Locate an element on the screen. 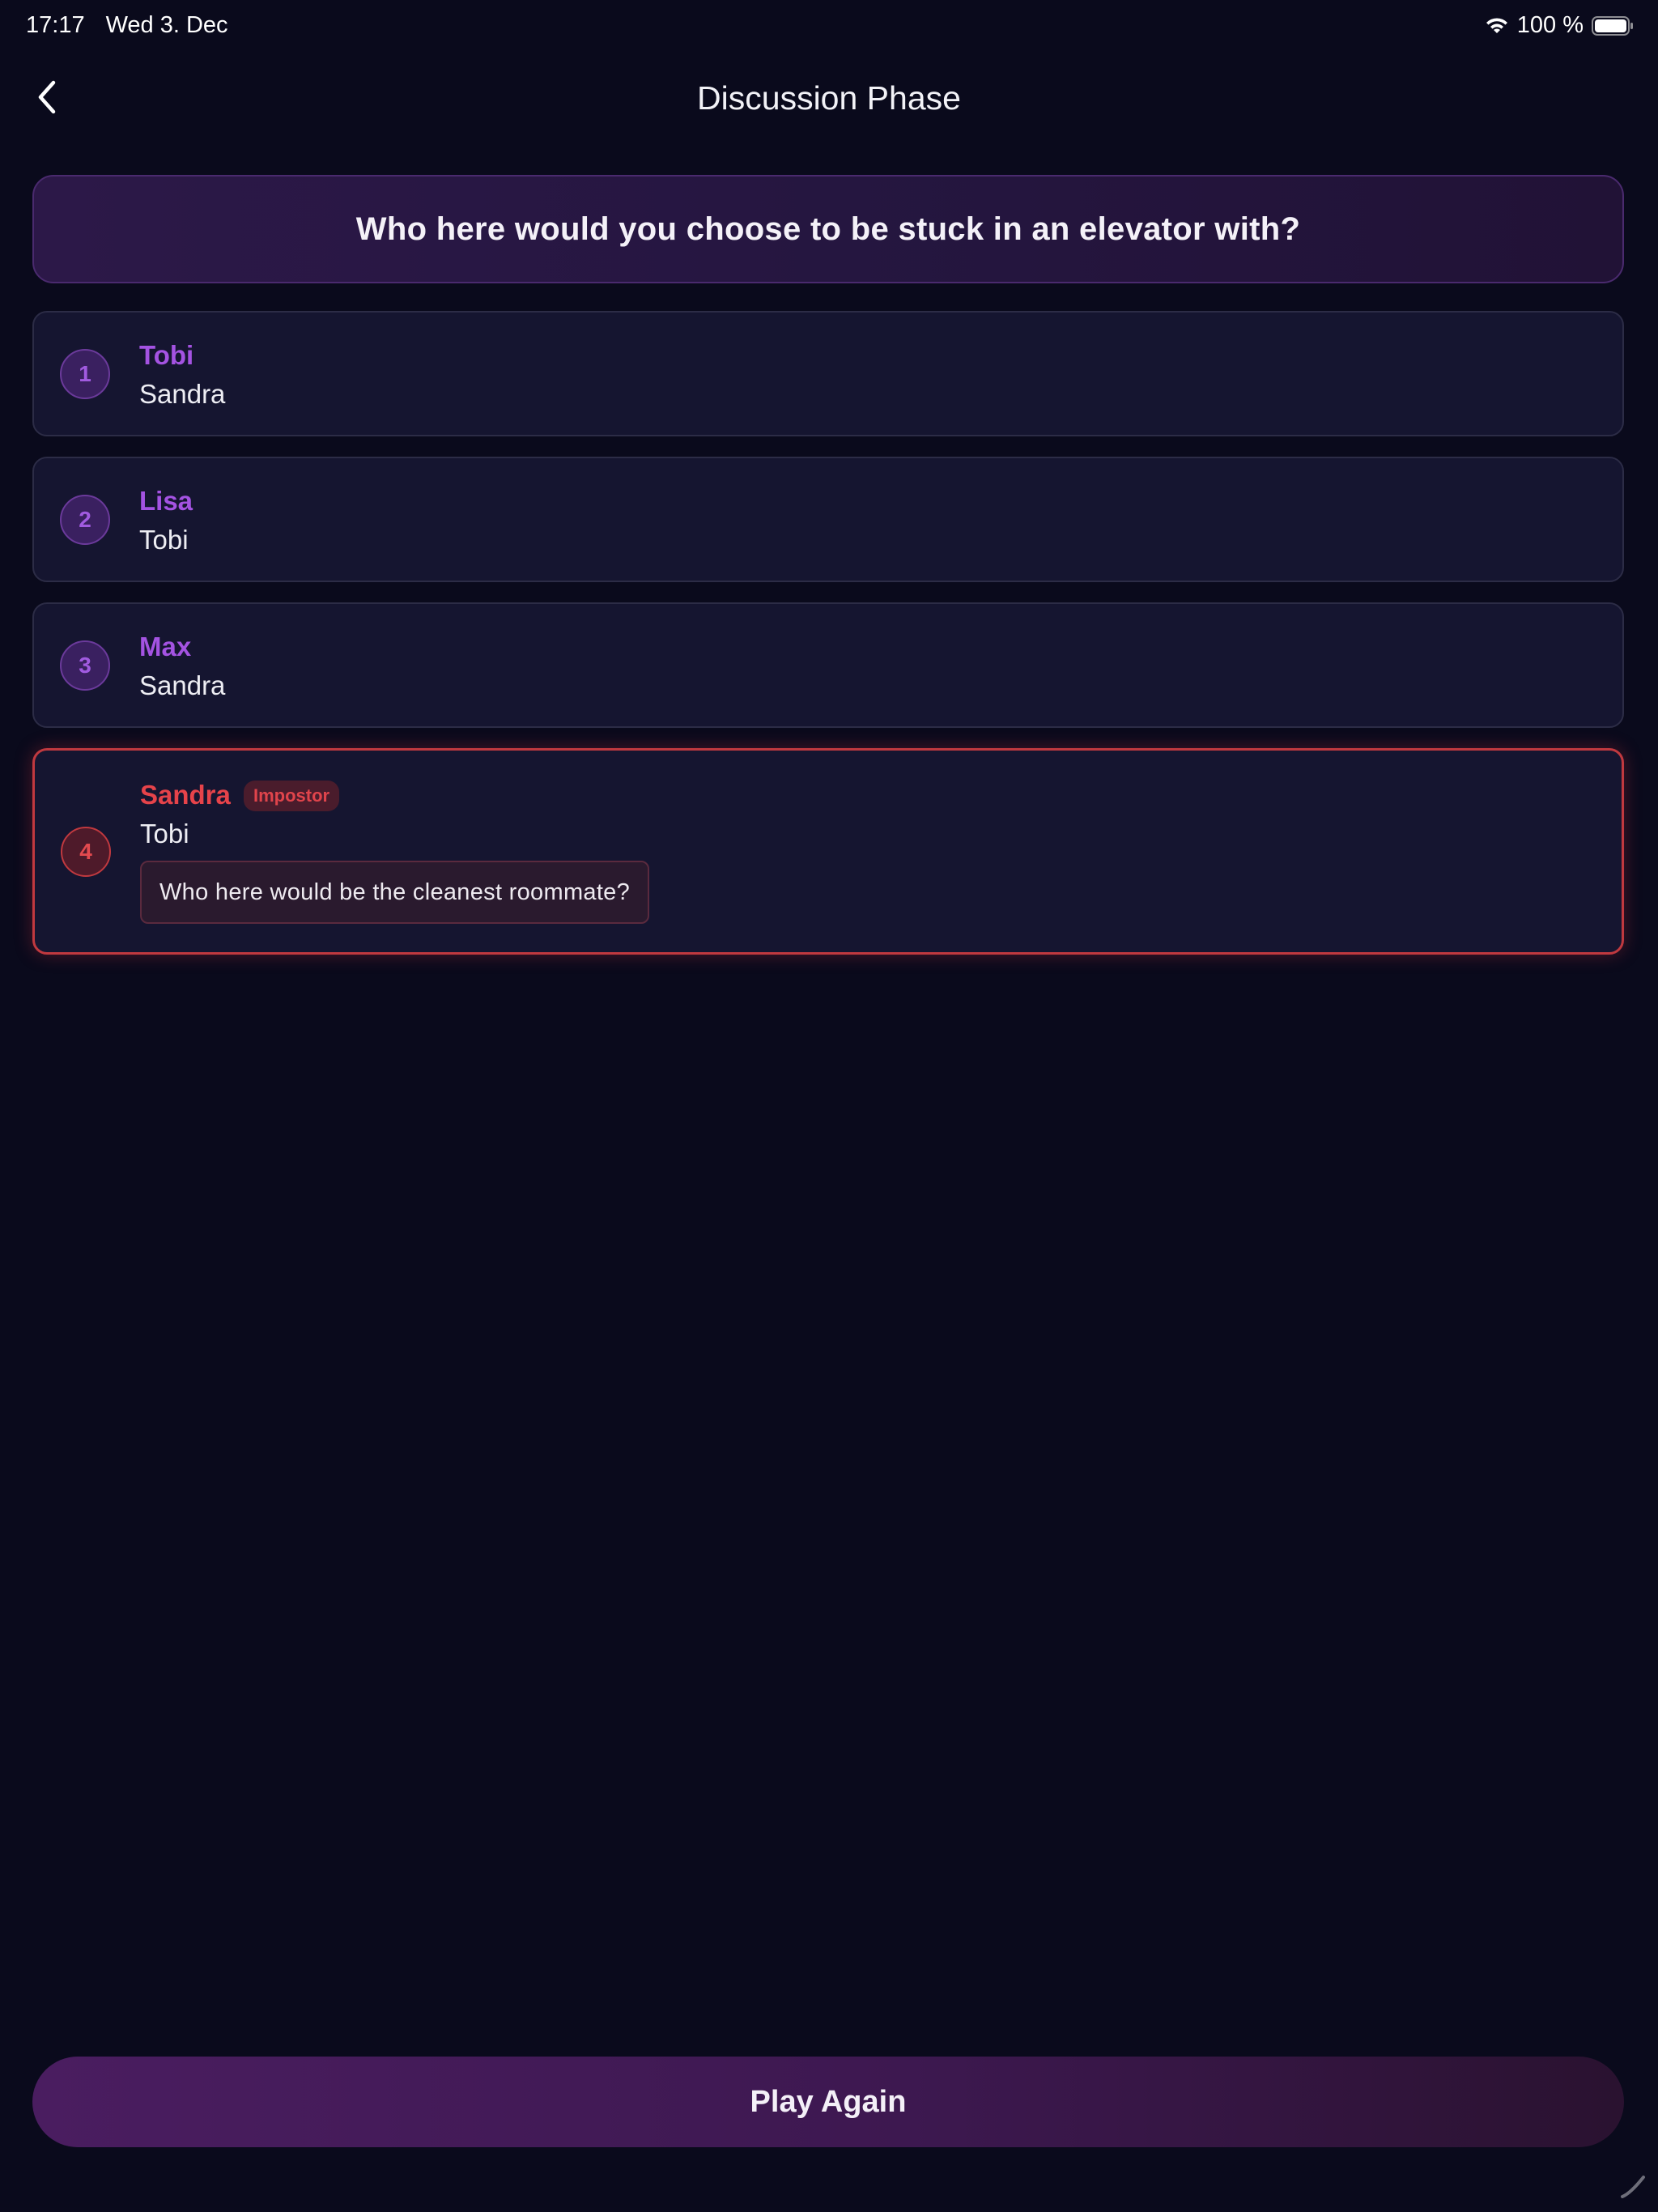  status-bar: 17:17 Wed 3. Dec 100 % is located at coordinates (829, 26).